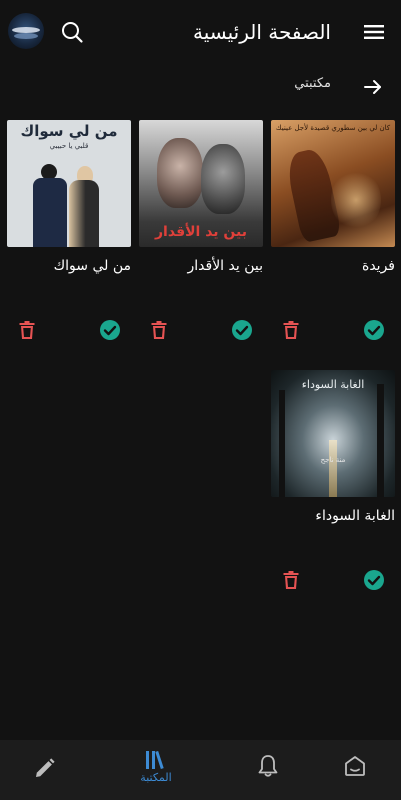 The width and height of the screenshot is (401, 800). What do you see at coordinates (69, 146) in the screenshot?
I see `cover-subtext: قلبي يا حبيبي` at bounding box center [69, 146].